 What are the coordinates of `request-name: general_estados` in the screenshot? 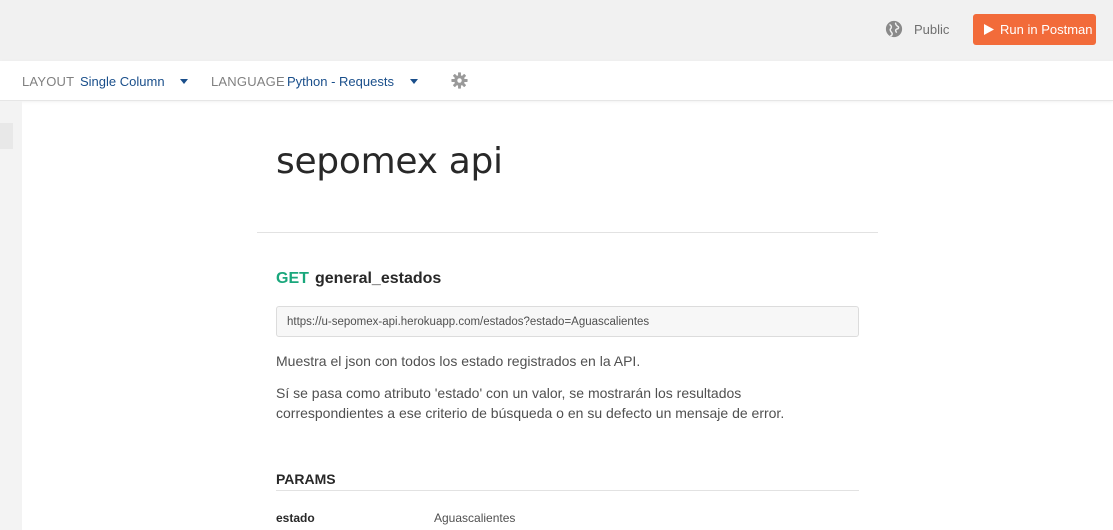 It's located at (378, 278).